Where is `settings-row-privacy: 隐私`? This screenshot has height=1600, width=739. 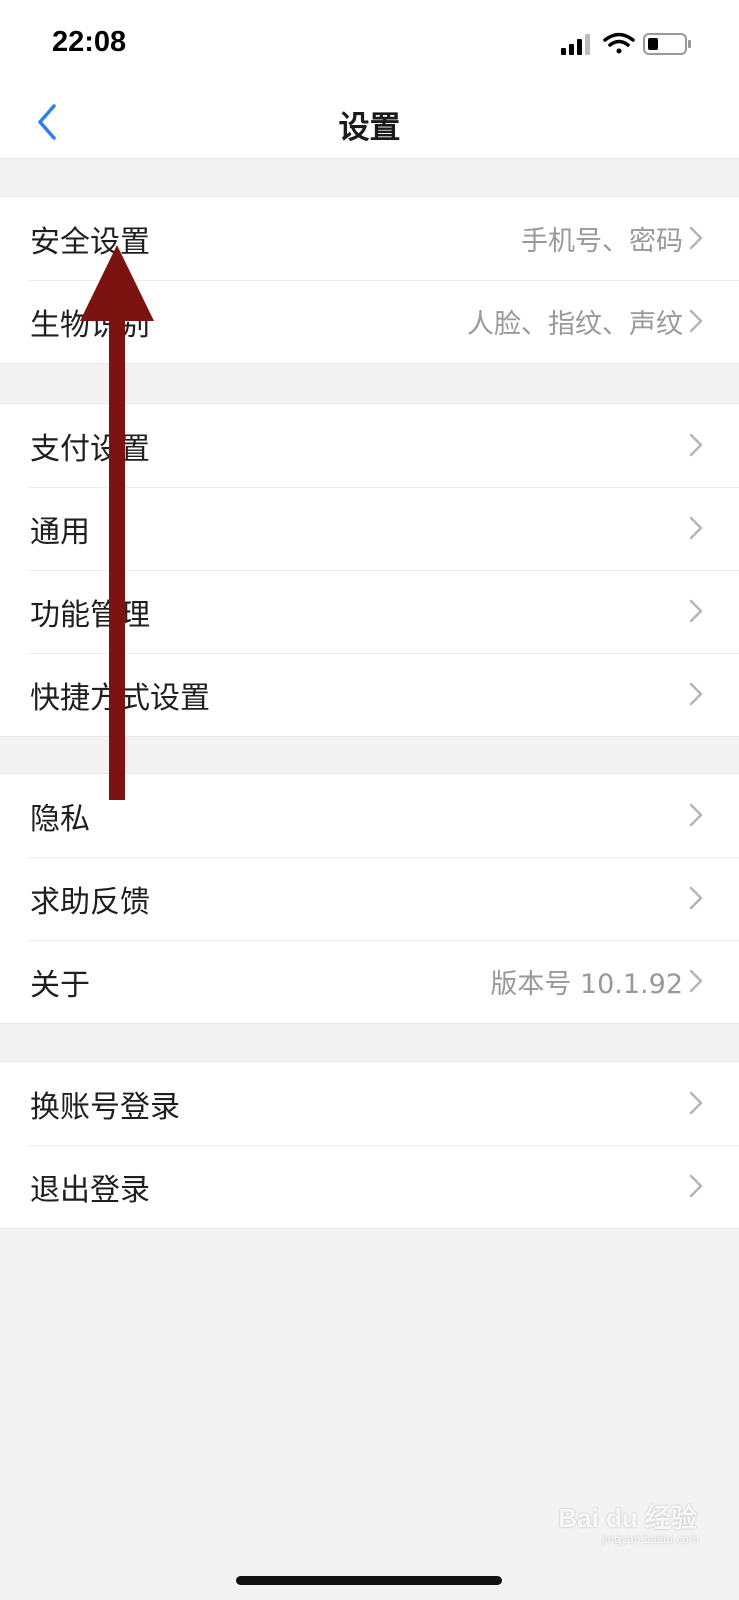 settings-row-privacy: 隐私 is located at coordinates (369, 815).